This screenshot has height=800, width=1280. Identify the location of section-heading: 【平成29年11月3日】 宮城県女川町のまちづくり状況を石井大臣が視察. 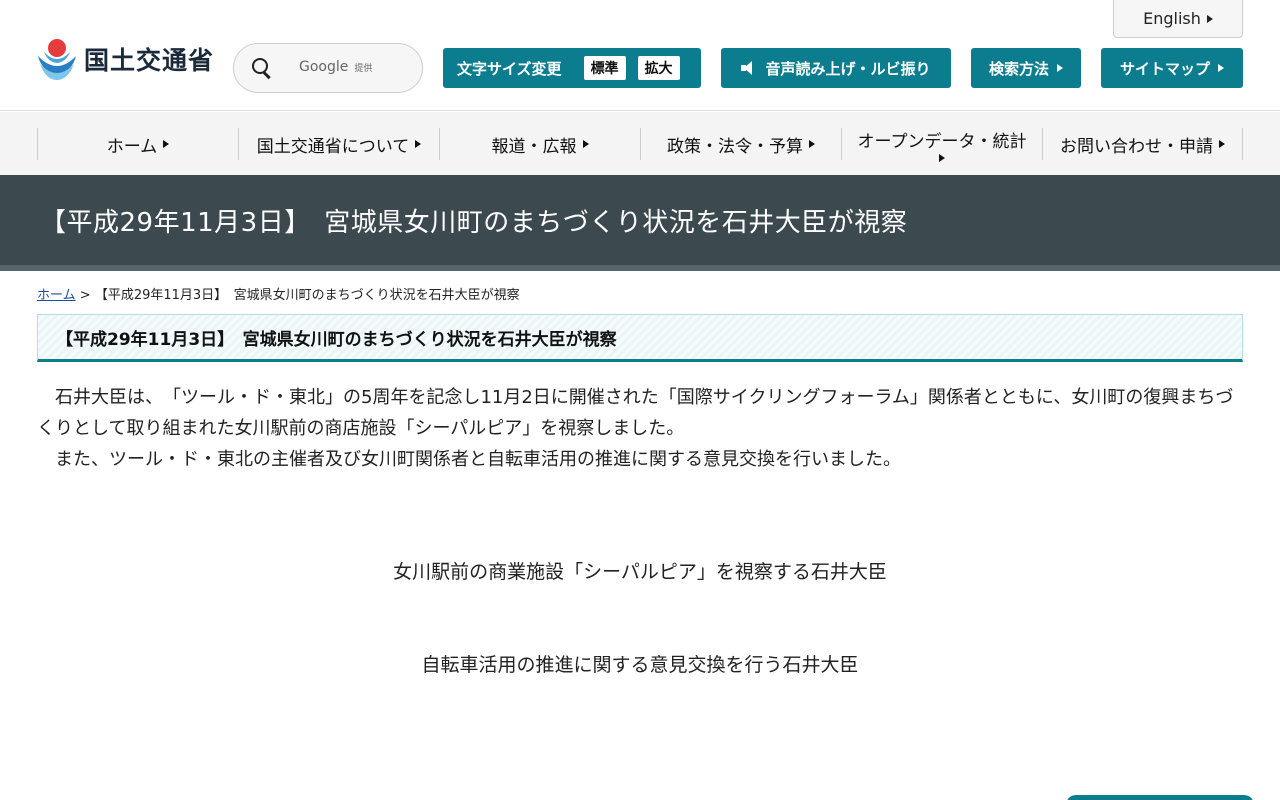
(640, 338).